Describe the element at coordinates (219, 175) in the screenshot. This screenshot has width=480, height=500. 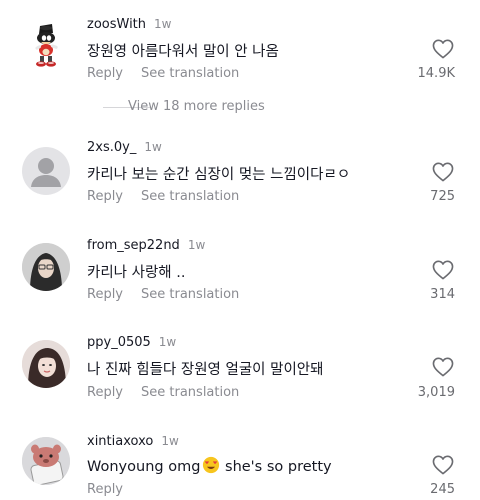
I see `comment-text: 카리나 보는 순간 심장이 멎는 느낌이다ㄹㅇ` at that location.